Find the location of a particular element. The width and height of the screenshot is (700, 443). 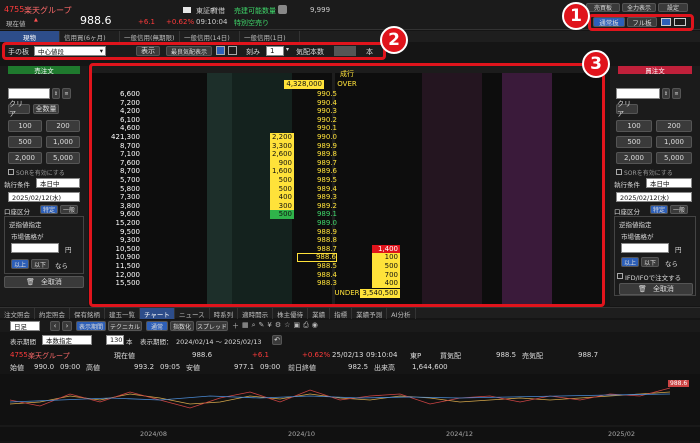

tab-disclosure: 適時開示 is located at coordinates (256, 313).